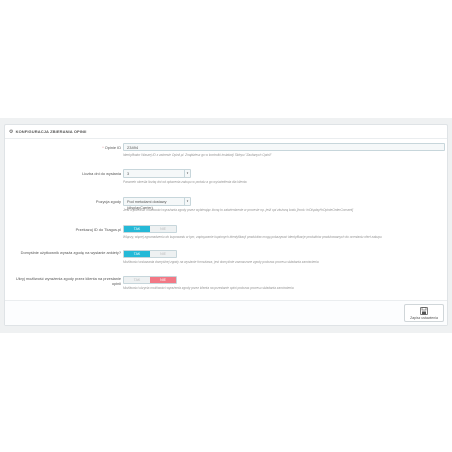  What do you see at coordinates (103, 147) in the screenshot?
I see `required-marker: *` at bounding box center [103, 147].